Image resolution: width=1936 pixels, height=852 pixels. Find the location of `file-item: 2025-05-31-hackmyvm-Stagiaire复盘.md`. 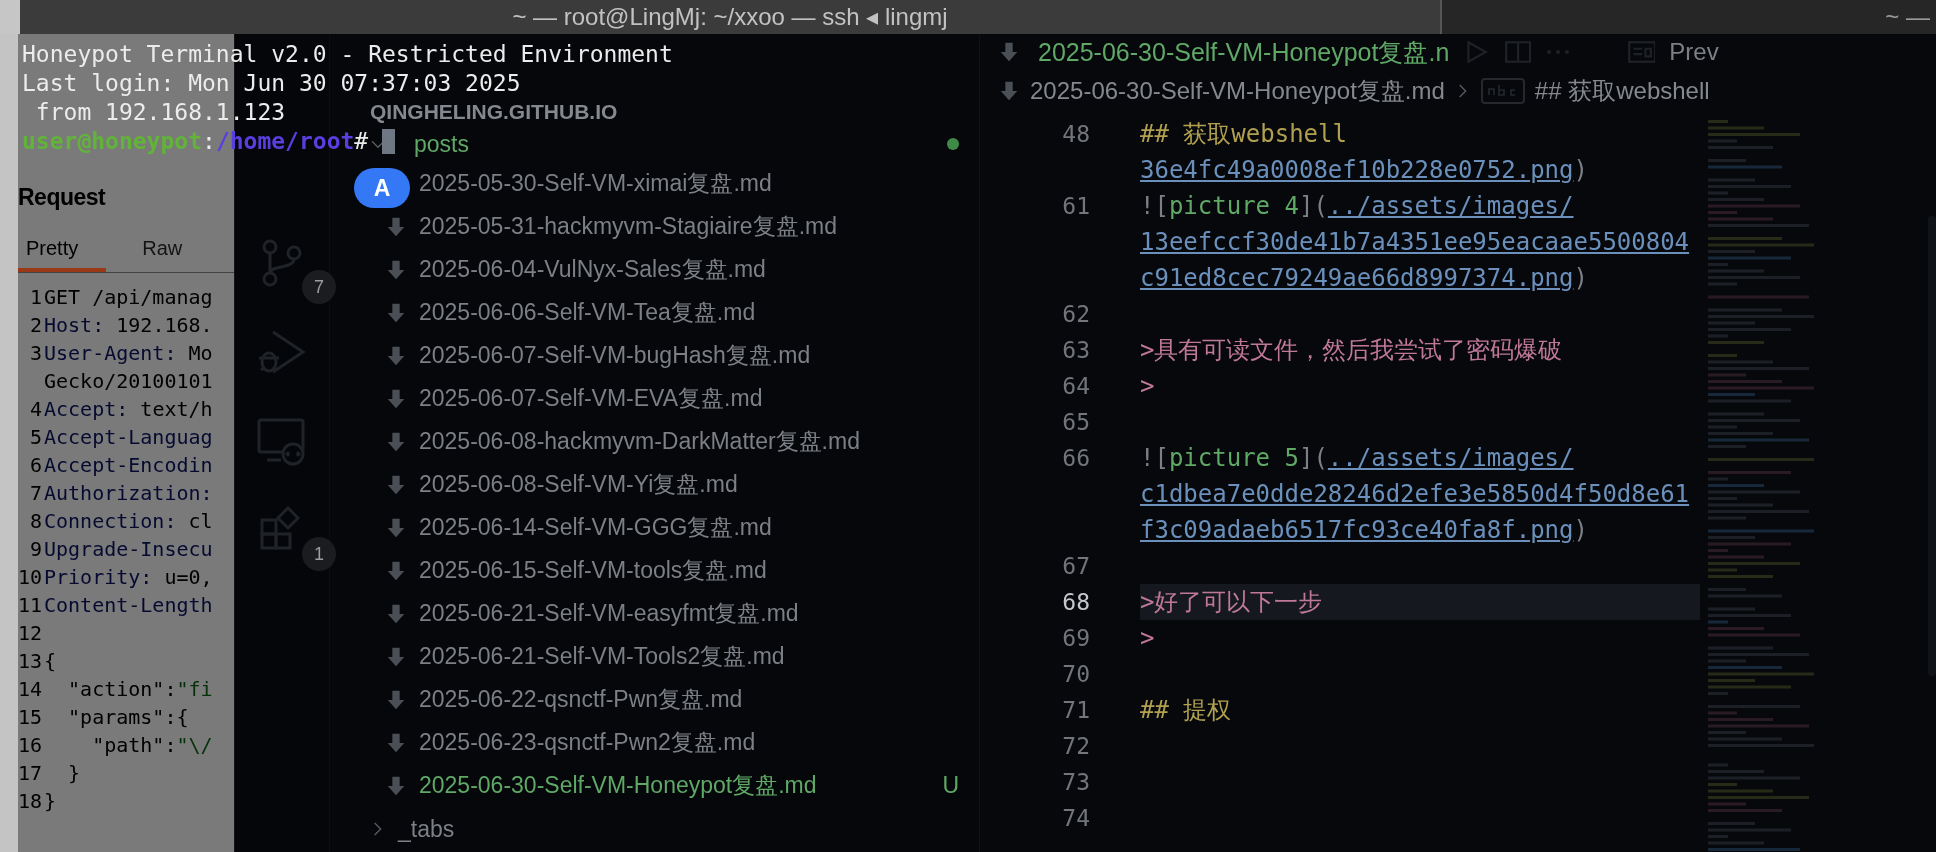

file-item: 2025-05-31-hackmyvm-Stagiaire复盘.md is located at coordinates (628, 226).